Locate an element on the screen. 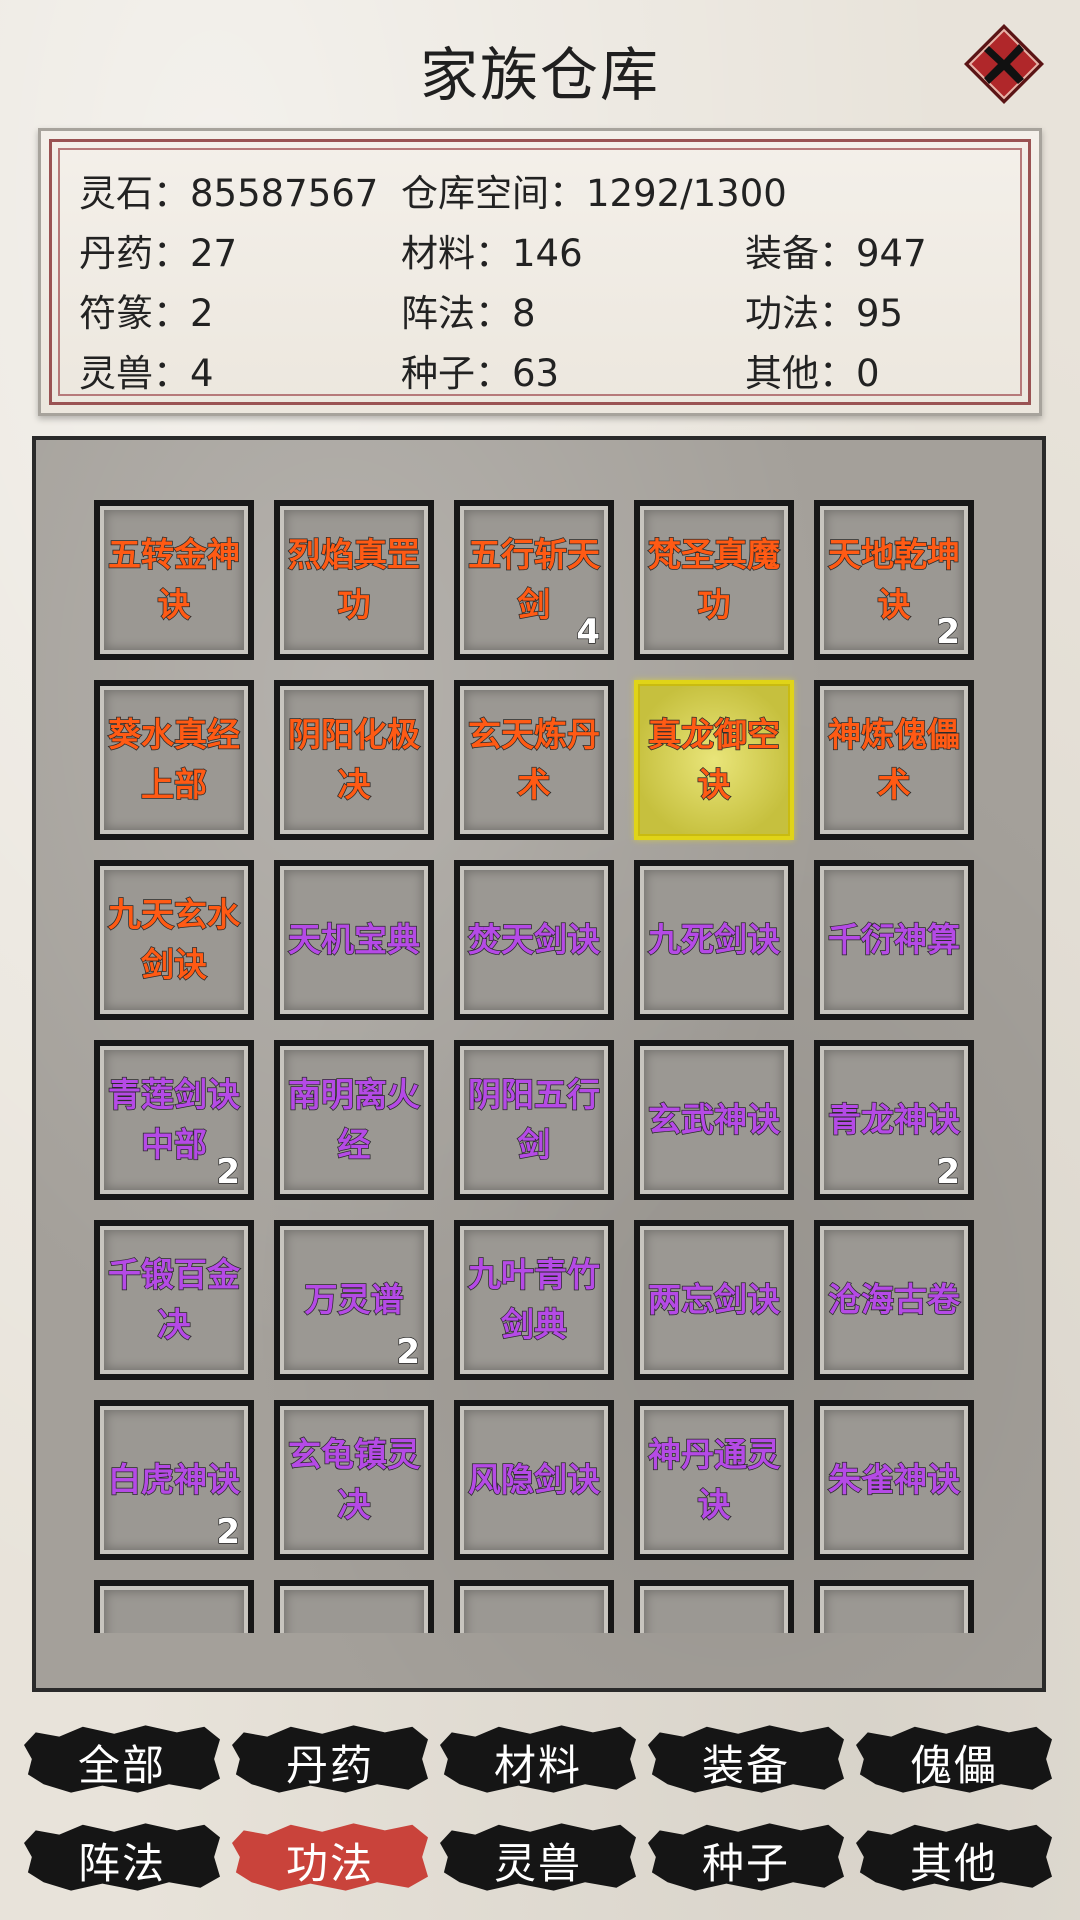  item-slot: 沧海古卷 is located at coordinates (894, 1300).